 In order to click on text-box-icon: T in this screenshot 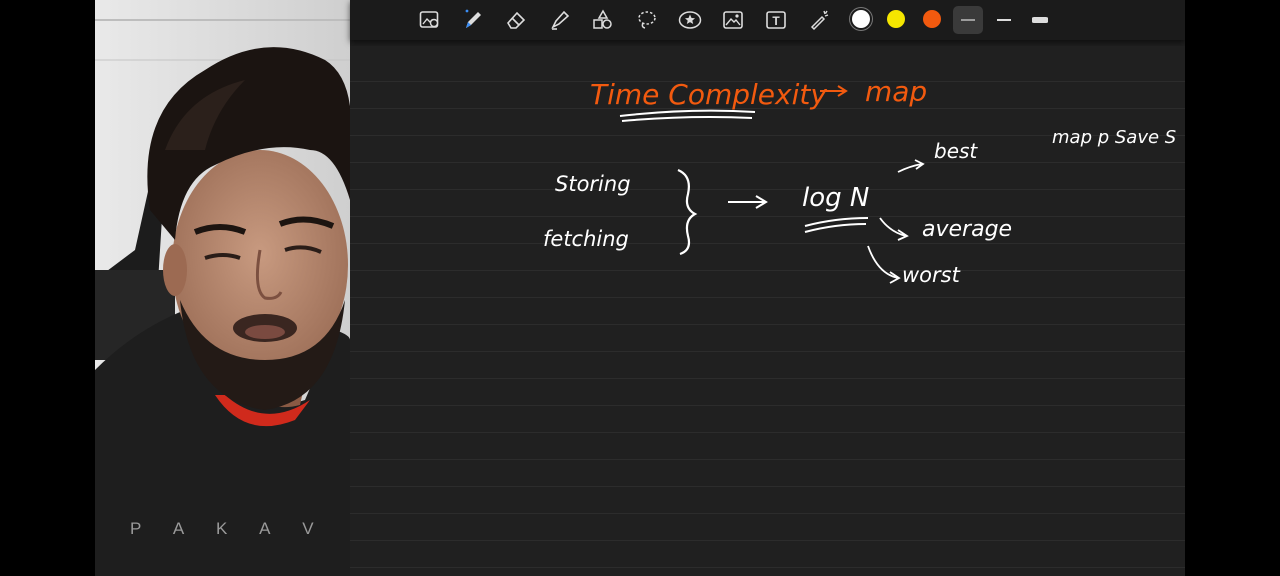, I will do `click(776, 20)`.